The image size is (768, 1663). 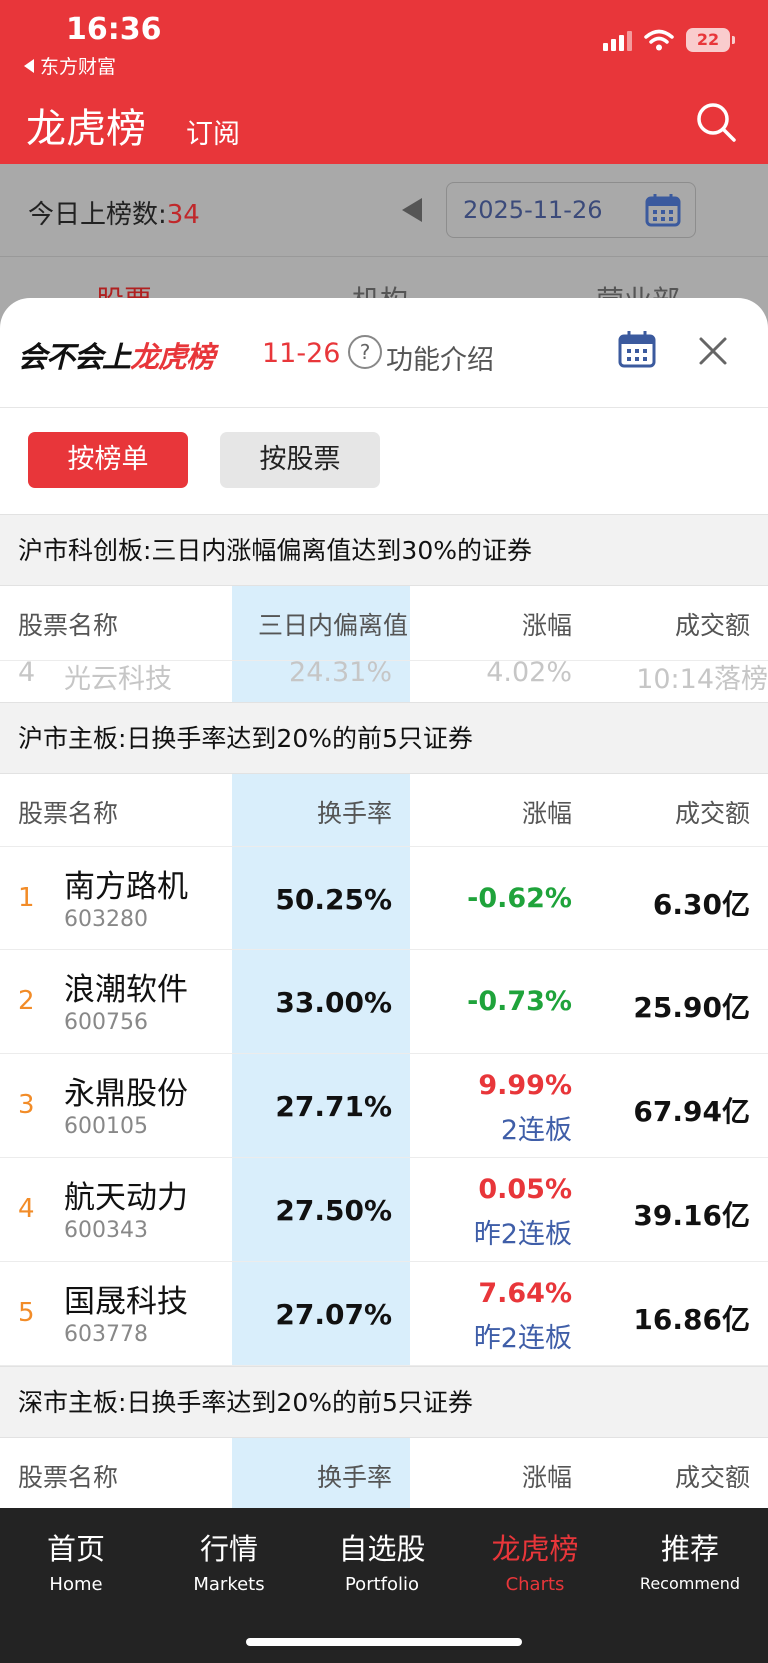 I want to click on stock-code: 603778, so click(x=106, y=1334).